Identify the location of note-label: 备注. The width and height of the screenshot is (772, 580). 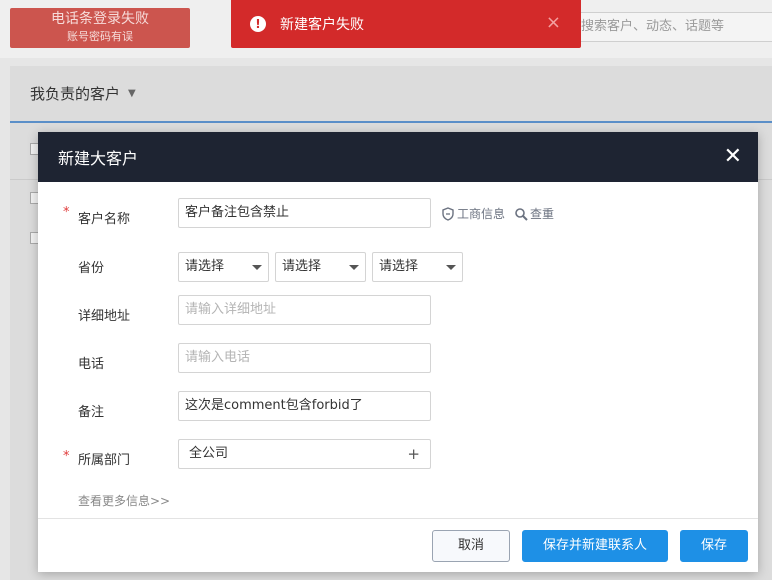
(91, 412).